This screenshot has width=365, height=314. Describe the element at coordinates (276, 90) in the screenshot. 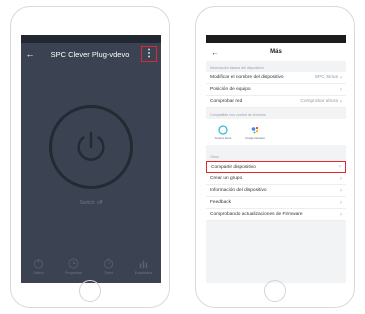

I see `row-device-location: Posición de equipo ›` at that location.